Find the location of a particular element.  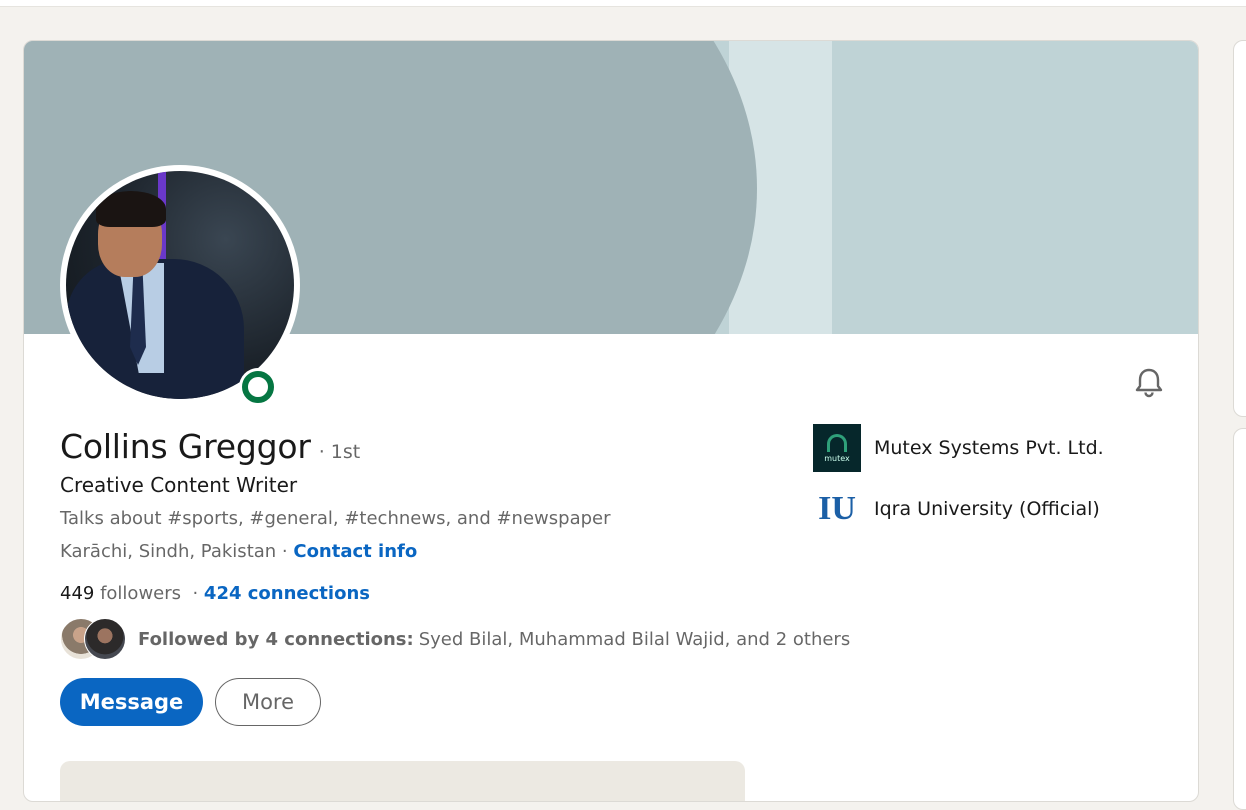

profile-actions: Message More is located at coordinates (190, 702).